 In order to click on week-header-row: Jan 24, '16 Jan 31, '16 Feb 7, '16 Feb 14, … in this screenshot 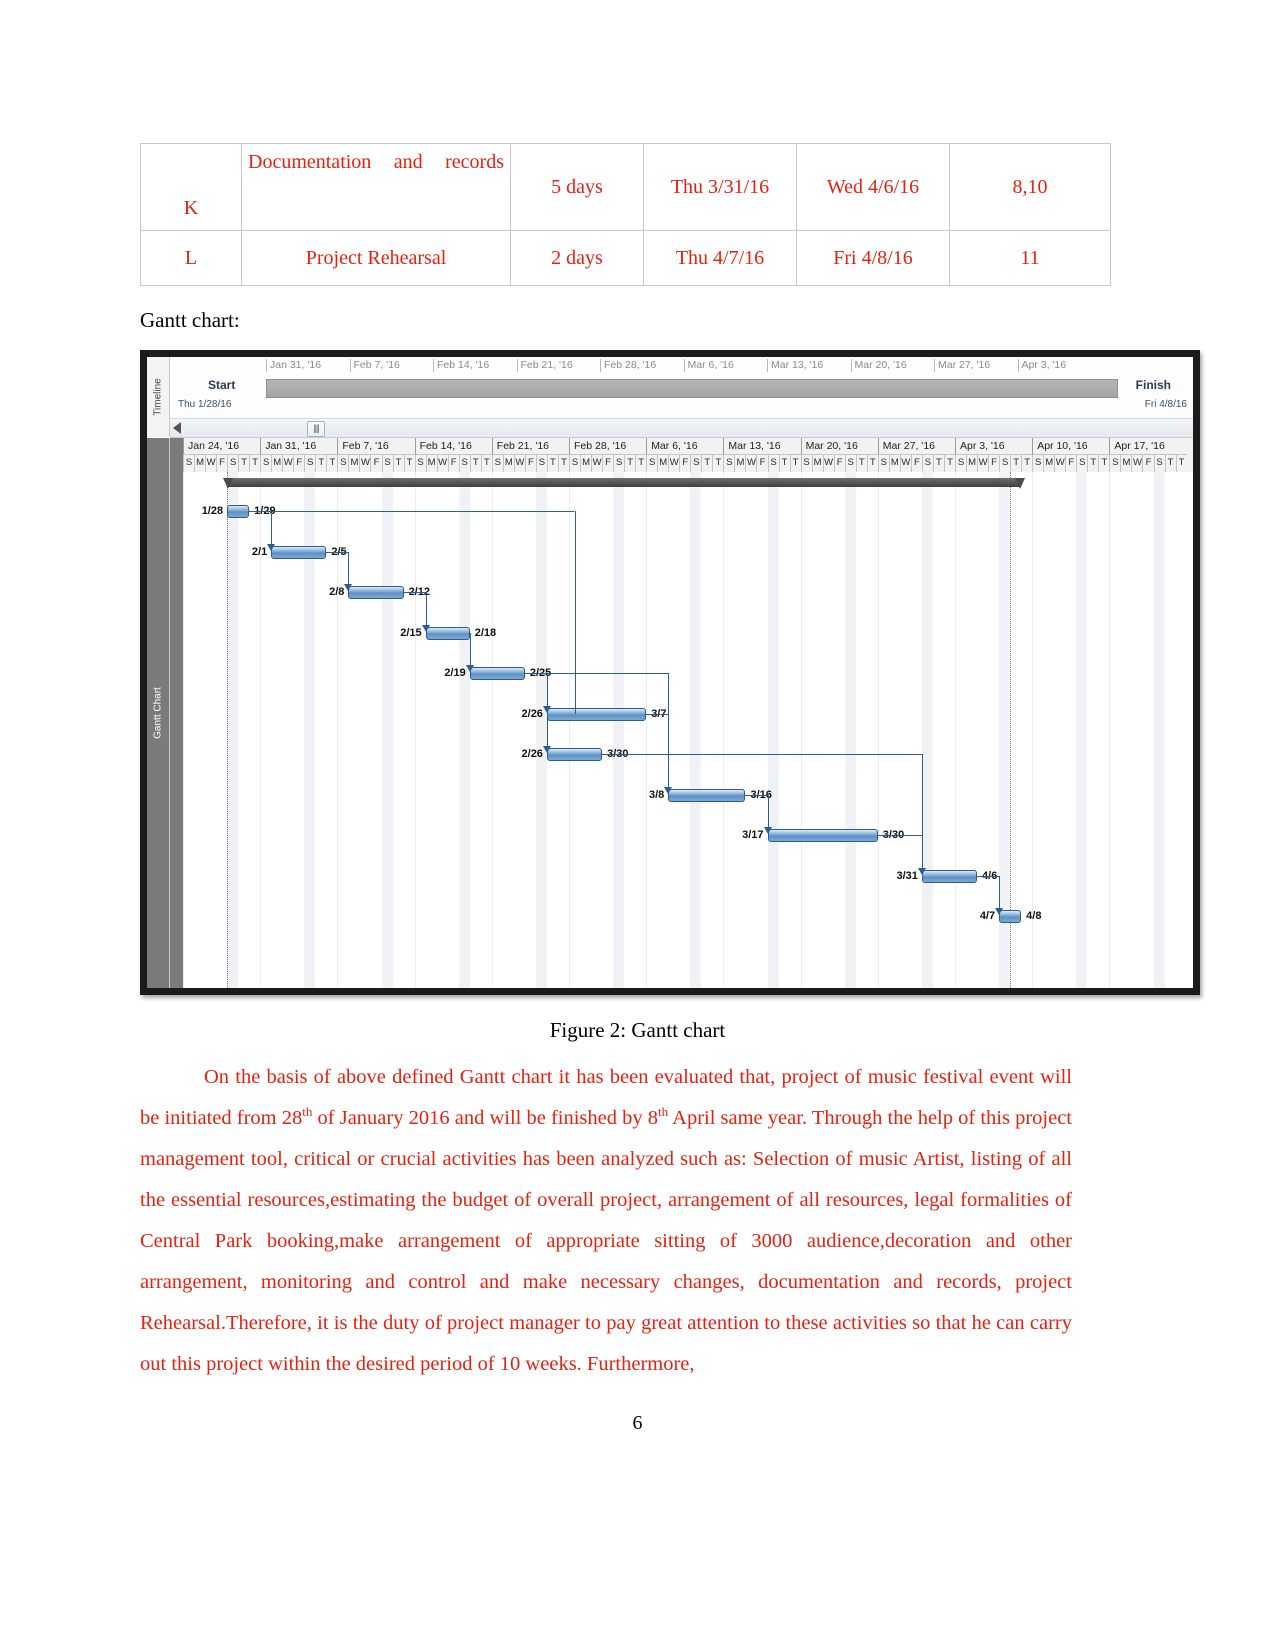, I will do `click(688, 446)`.